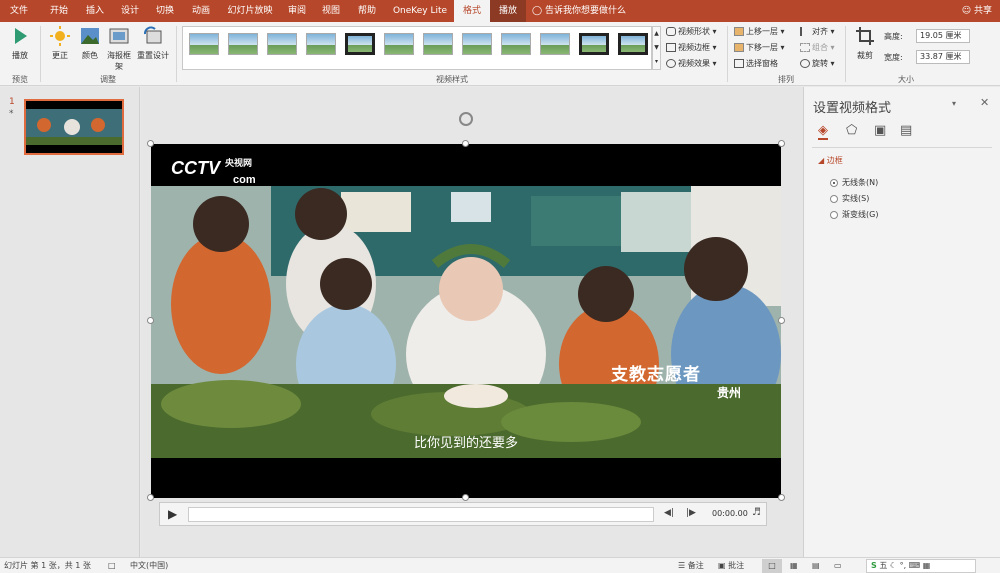 The height and width of the screenshot is (573, 1000). Describe the element at coordinates (772, 566) in the screenshot. I see `normal-view-icon: □` at that location.